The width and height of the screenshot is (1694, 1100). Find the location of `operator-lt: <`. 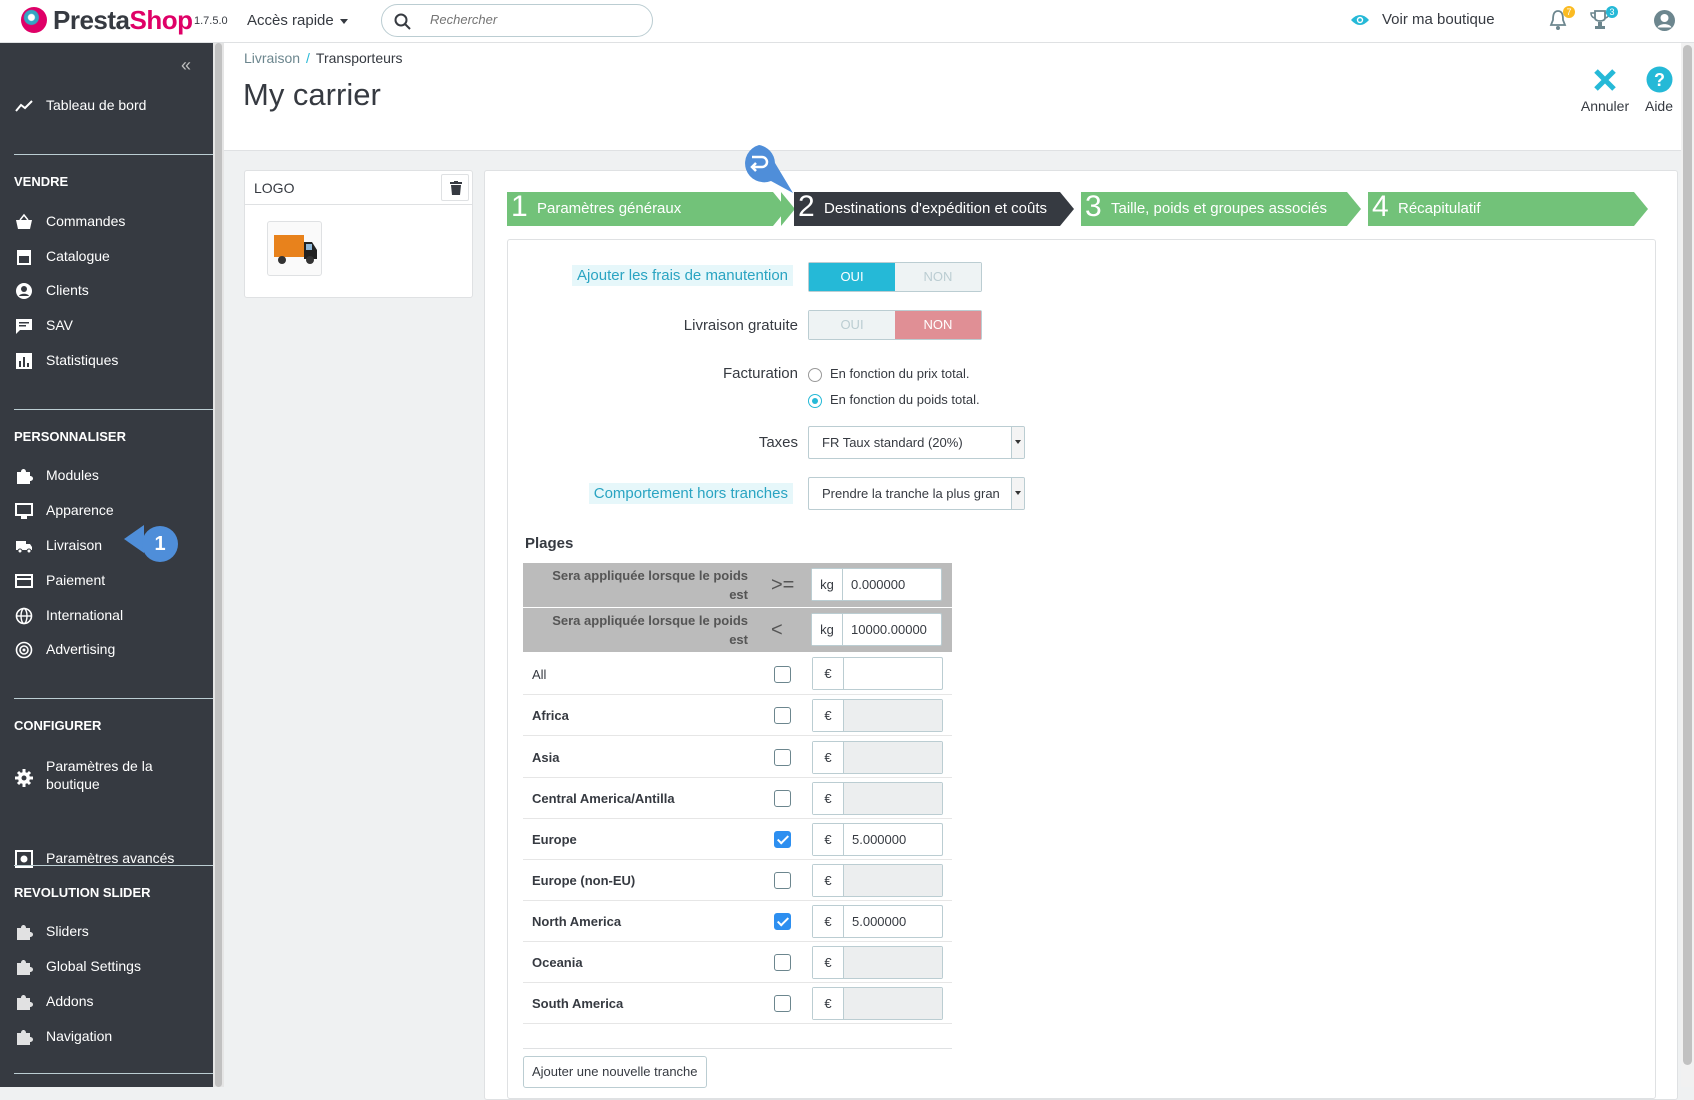

operator-lt: < is located at coordinates (777, 630).